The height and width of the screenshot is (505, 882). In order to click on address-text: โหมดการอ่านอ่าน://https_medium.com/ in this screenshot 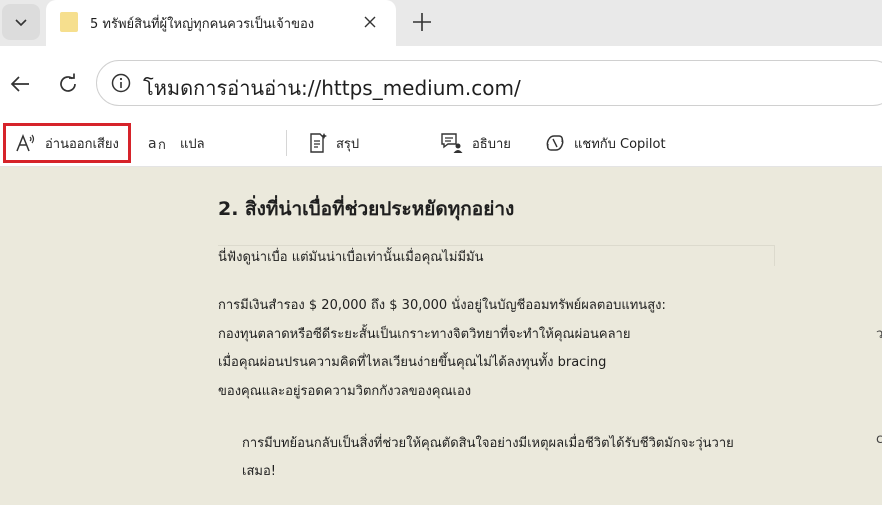, I will do `click(332, 88)`.